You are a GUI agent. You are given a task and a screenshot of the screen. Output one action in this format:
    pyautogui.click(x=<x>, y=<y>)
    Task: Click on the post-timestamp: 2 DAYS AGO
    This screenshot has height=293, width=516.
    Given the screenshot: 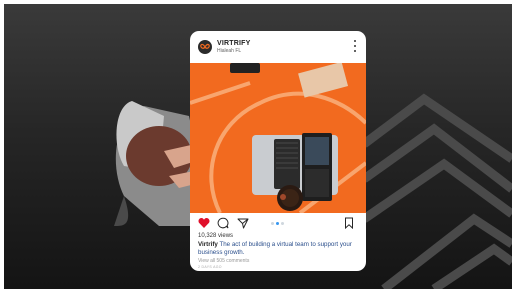 What is the action you would take?
    pyautogui.click(x=210, y=267)
    